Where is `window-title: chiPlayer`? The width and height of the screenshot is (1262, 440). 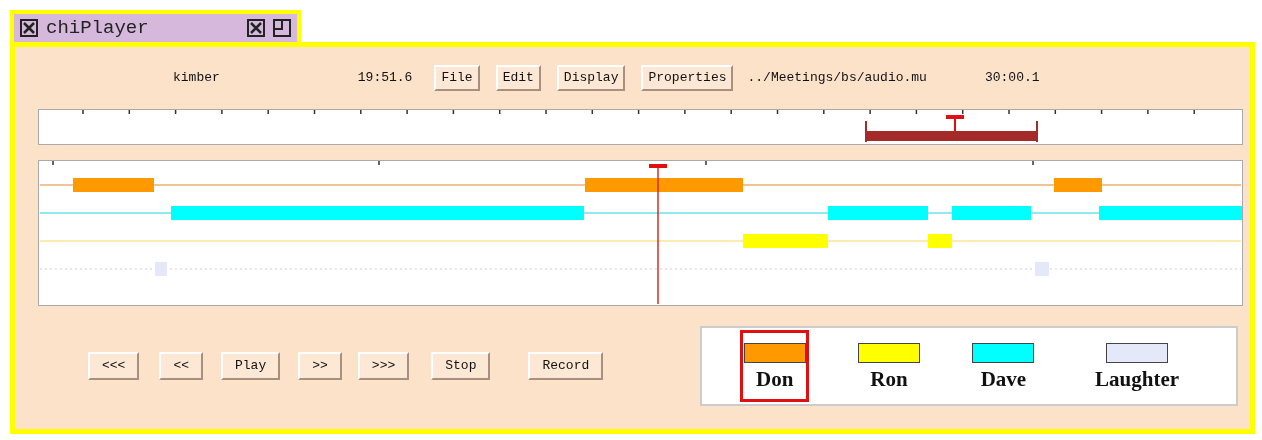
window-title: chiPlayer is located at coordinates (98, 28).